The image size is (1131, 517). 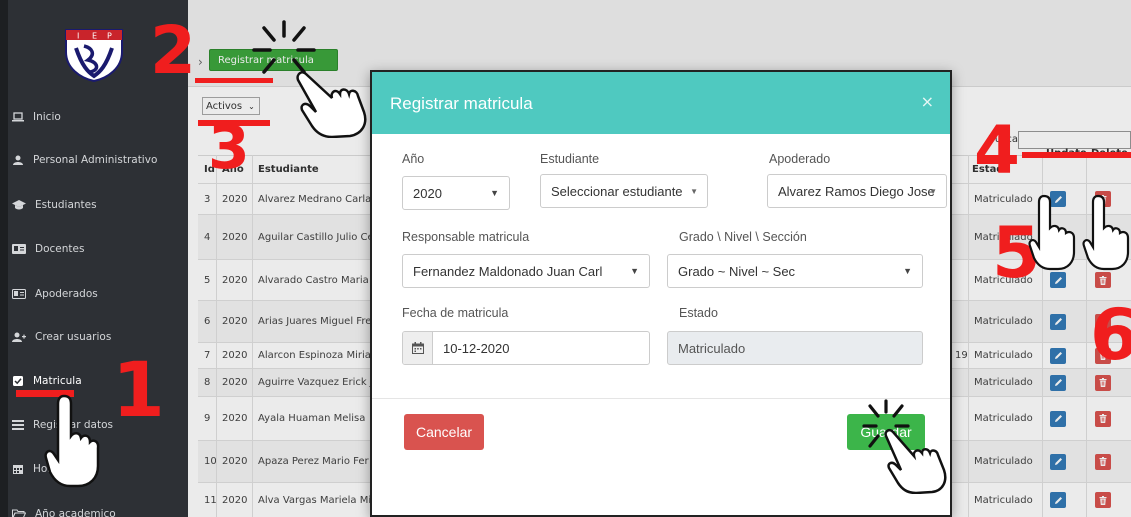 I want to click on modal-title: Registrar matricula, so click(x=461, y=103).